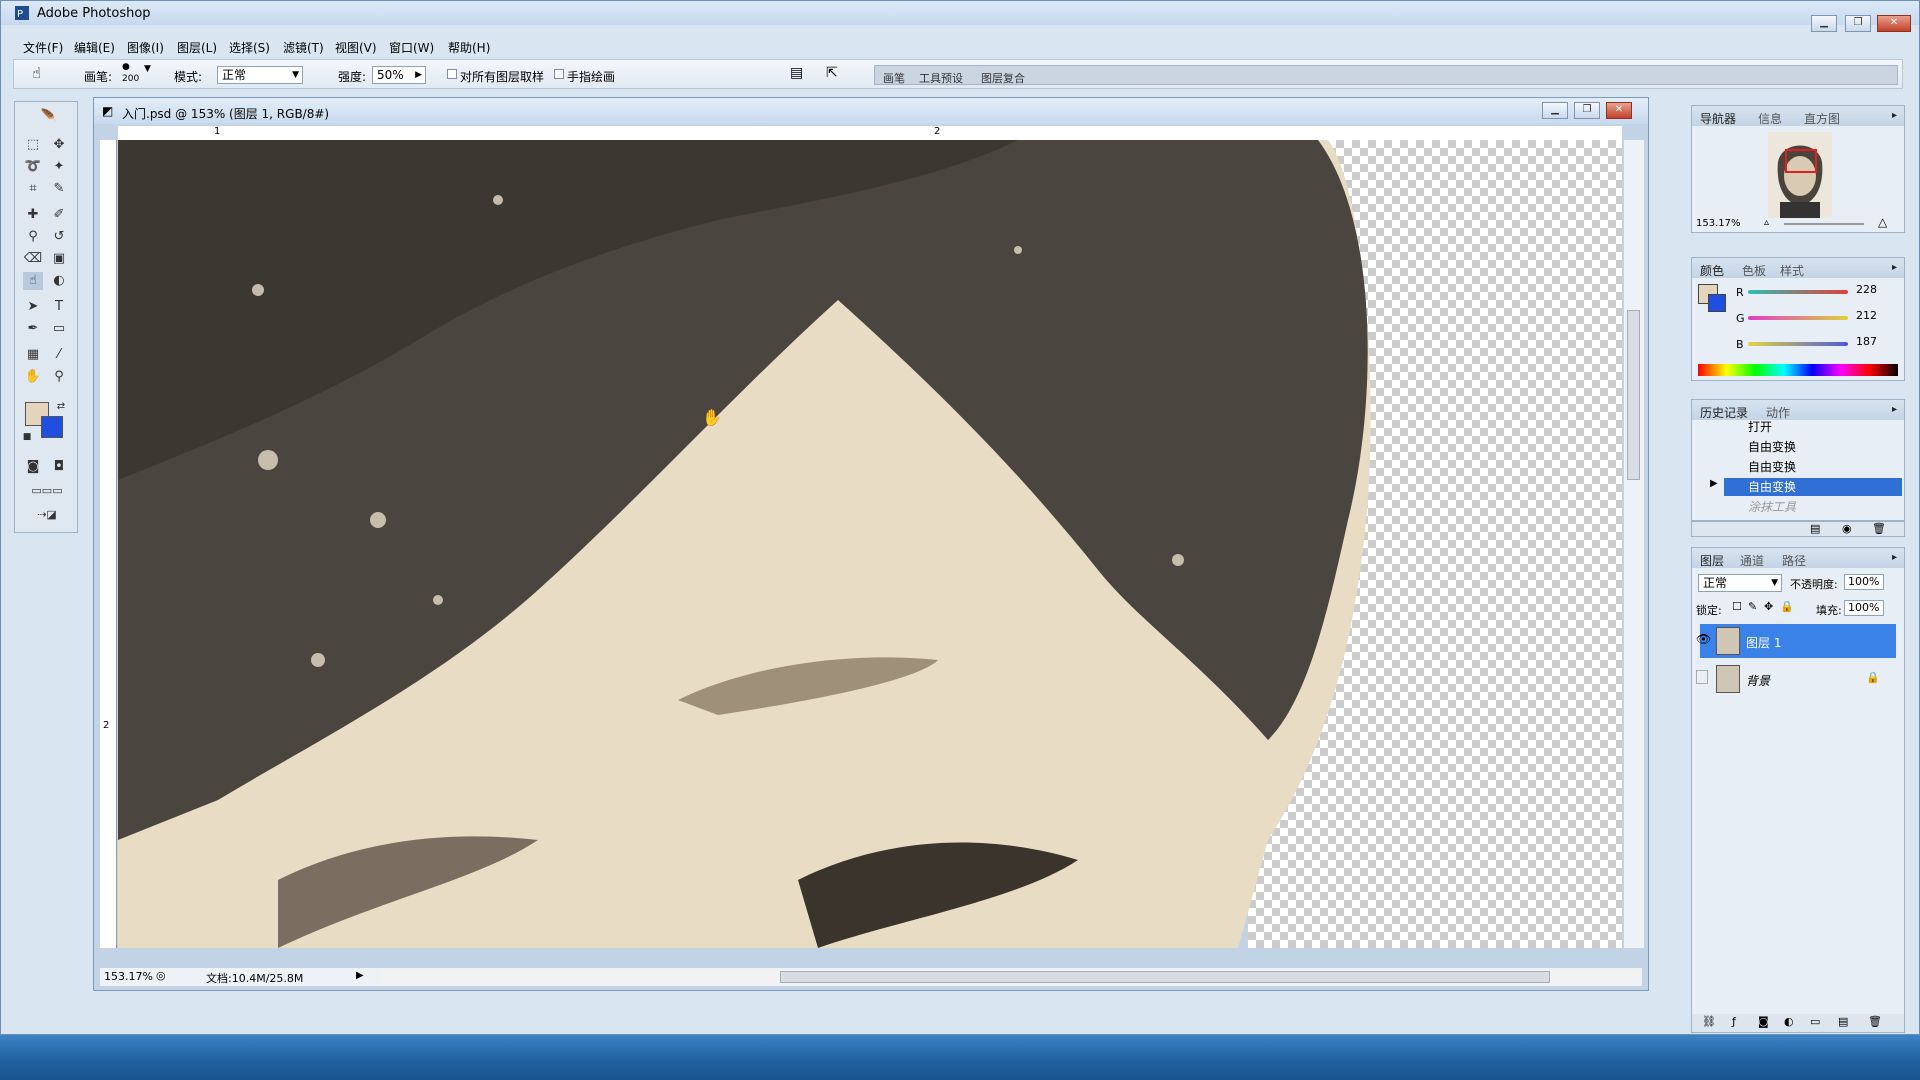  I want to click on type-tool-icon: T, so click(59, 307).